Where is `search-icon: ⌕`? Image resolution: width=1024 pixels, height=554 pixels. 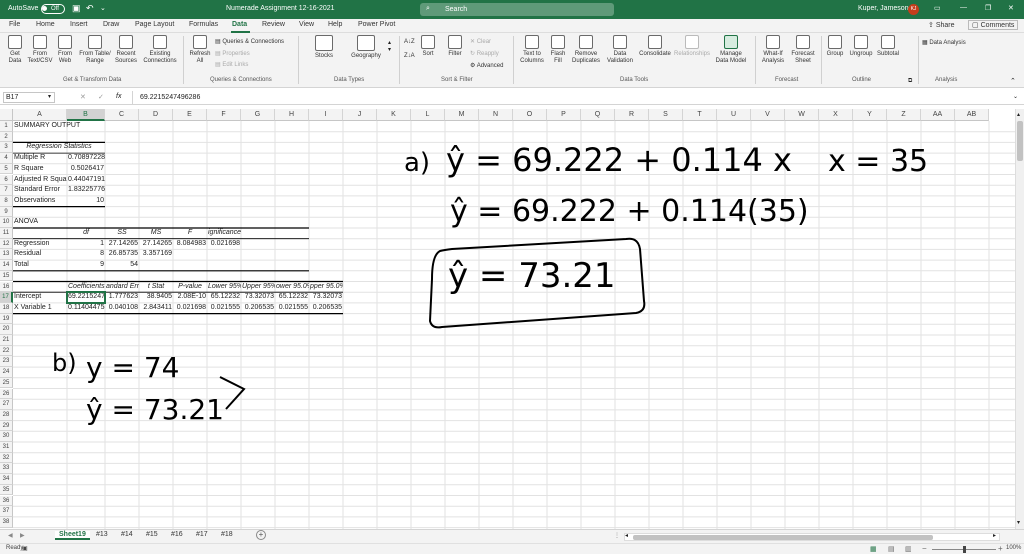
search-icon: ⌕ is located at coordinates (428, 8).